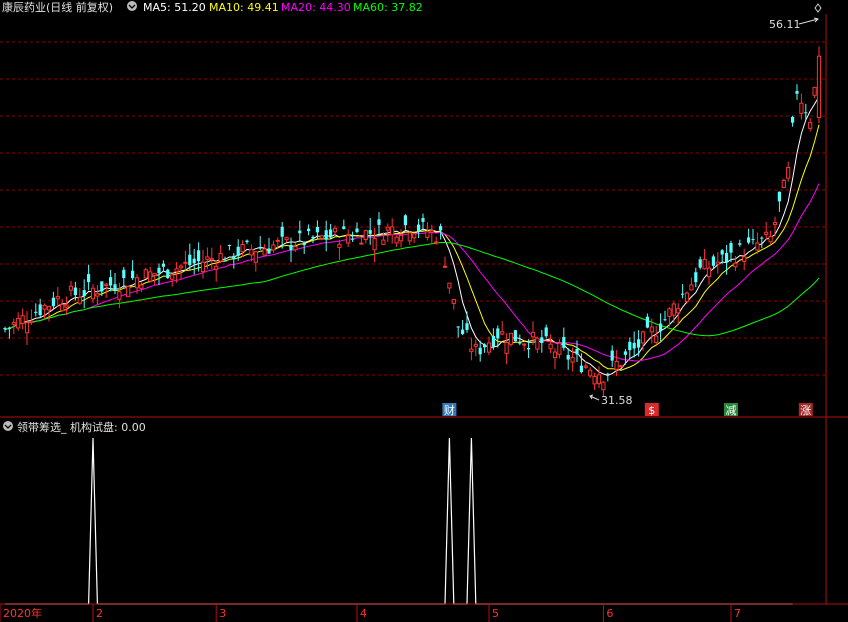  Describe the element at coordinates (57, 7) in the screenshot. I see `chart-title: 康辰药业(日线 前复权)` at that location.